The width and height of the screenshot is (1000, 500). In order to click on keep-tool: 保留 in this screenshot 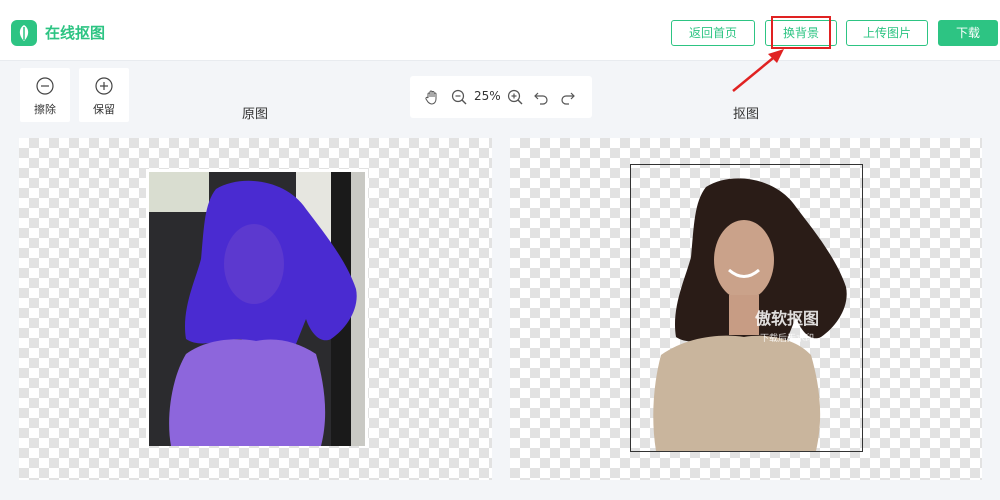, I will do `click(104, 95)`.